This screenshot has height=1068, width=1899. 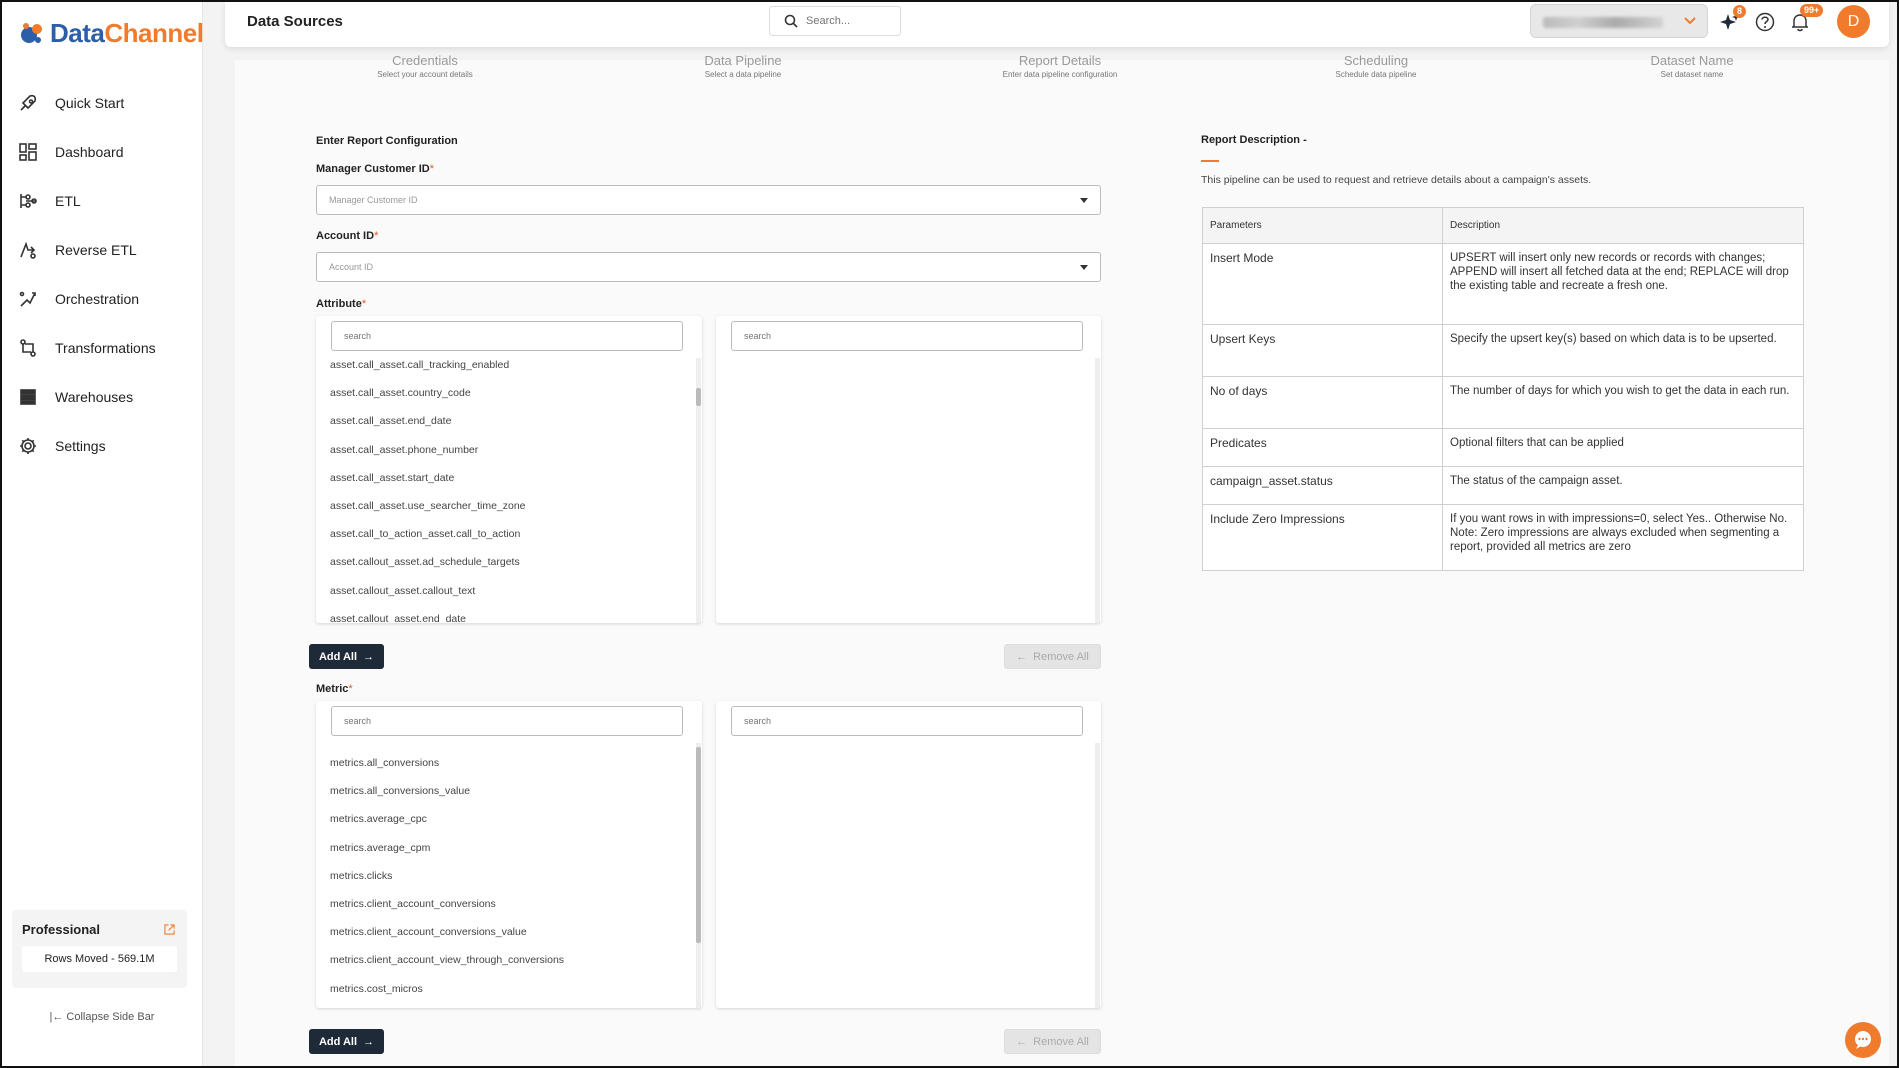 What do you see at coordinates (846, 21) in the screenshot?
I see `header-search-input` at bounding box center [846, 21].